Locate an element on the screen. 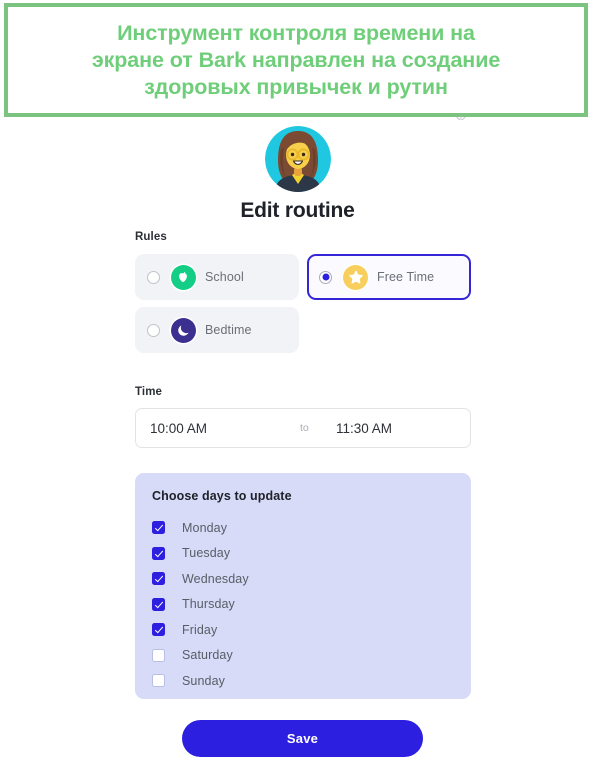 The image size is (595, 768). day-label-wednesday: Wednesday is located at coordinates (215, 578).